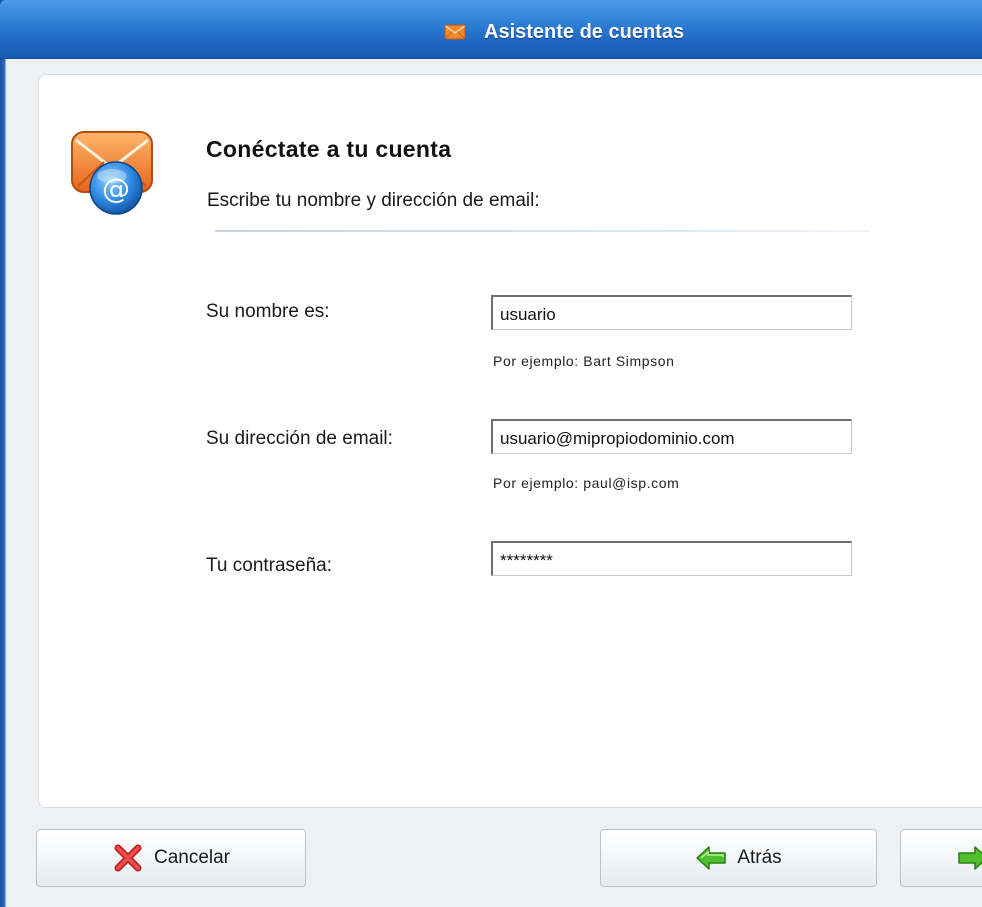 Image resolution: width=982 pixels, height=907 pixels. What do you see at coordinates (671, 436) in the screenshot?
I see `email-input` at bounding box center [671, 436].